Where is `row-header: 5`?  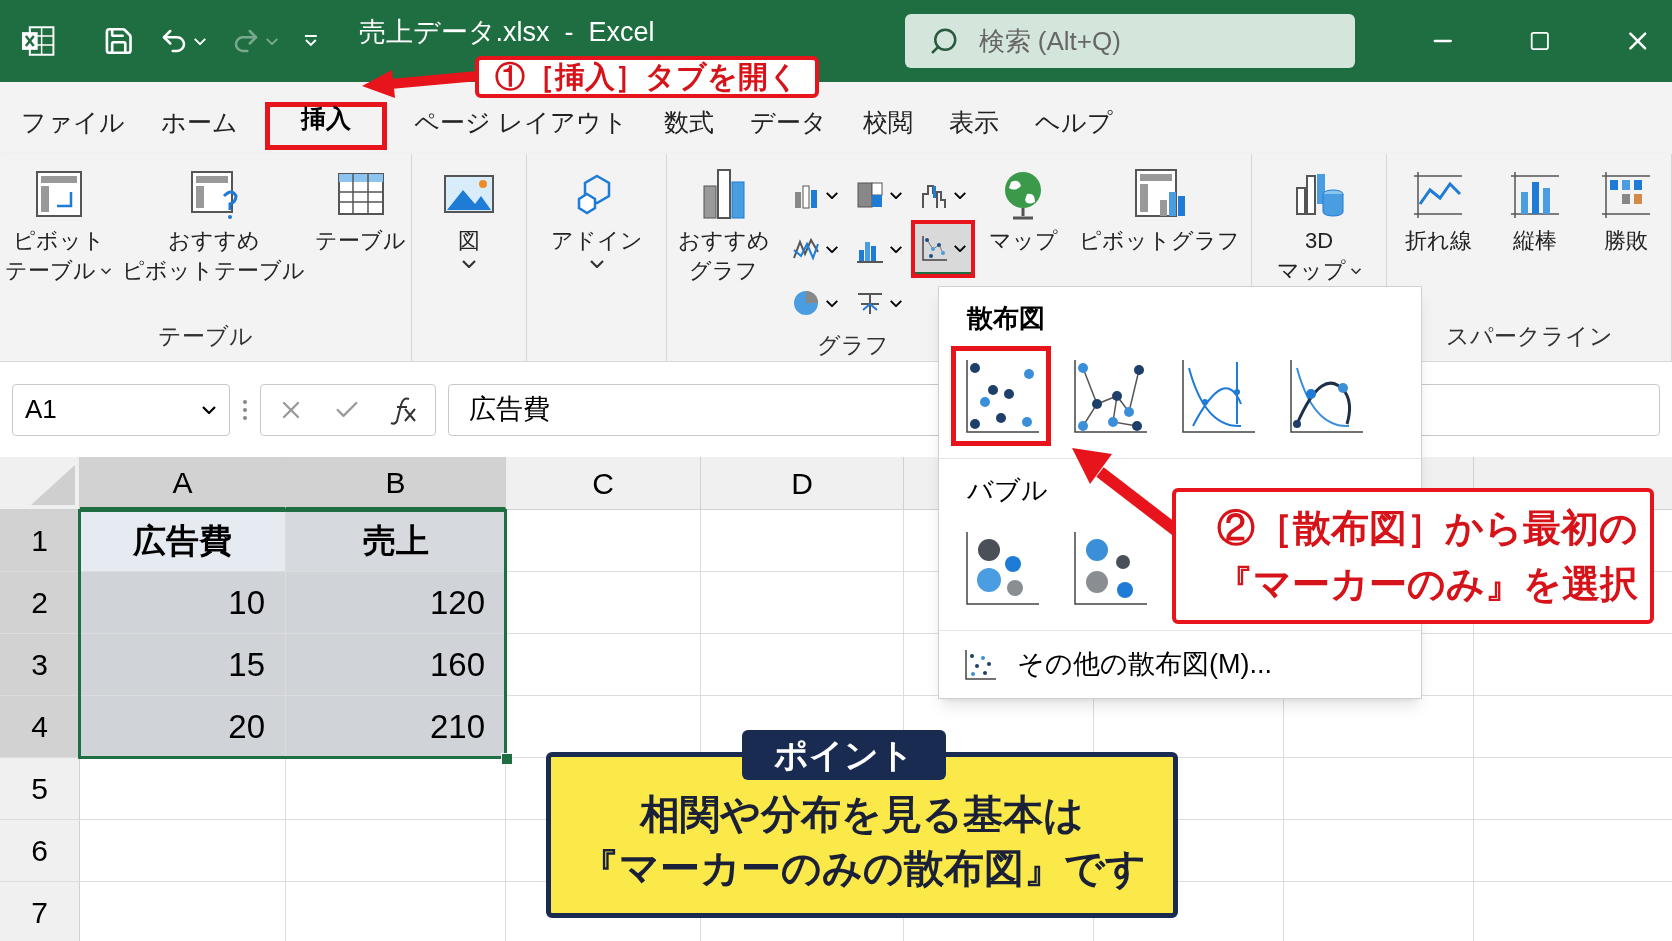
row-header: 5 is located at coordinates (40, 788).